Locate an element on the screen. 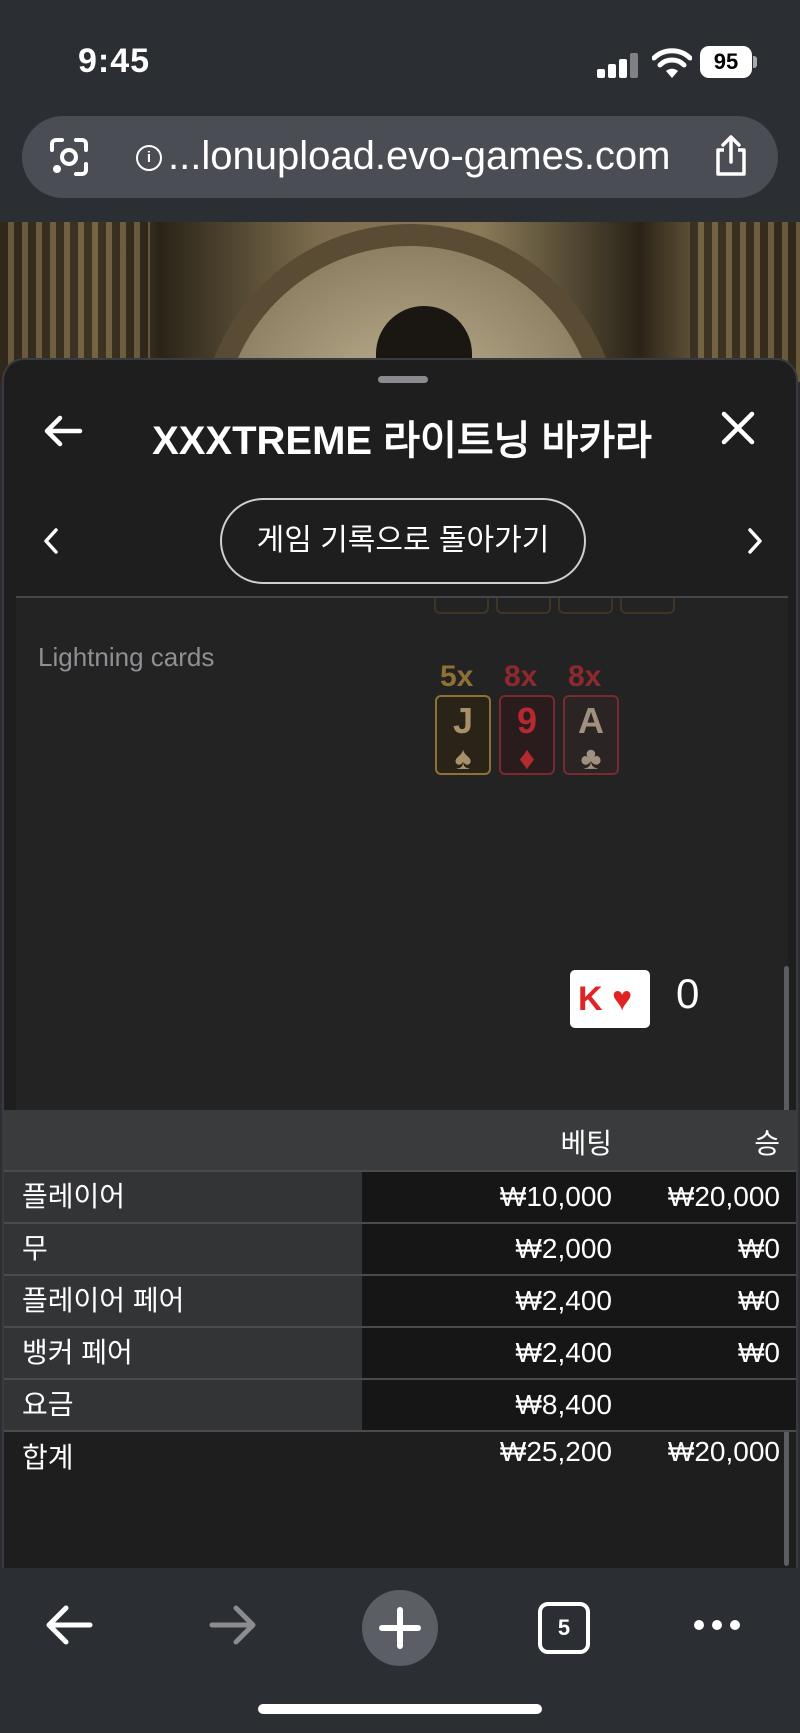  google-lens-icon is located at coordinates (69, 157).